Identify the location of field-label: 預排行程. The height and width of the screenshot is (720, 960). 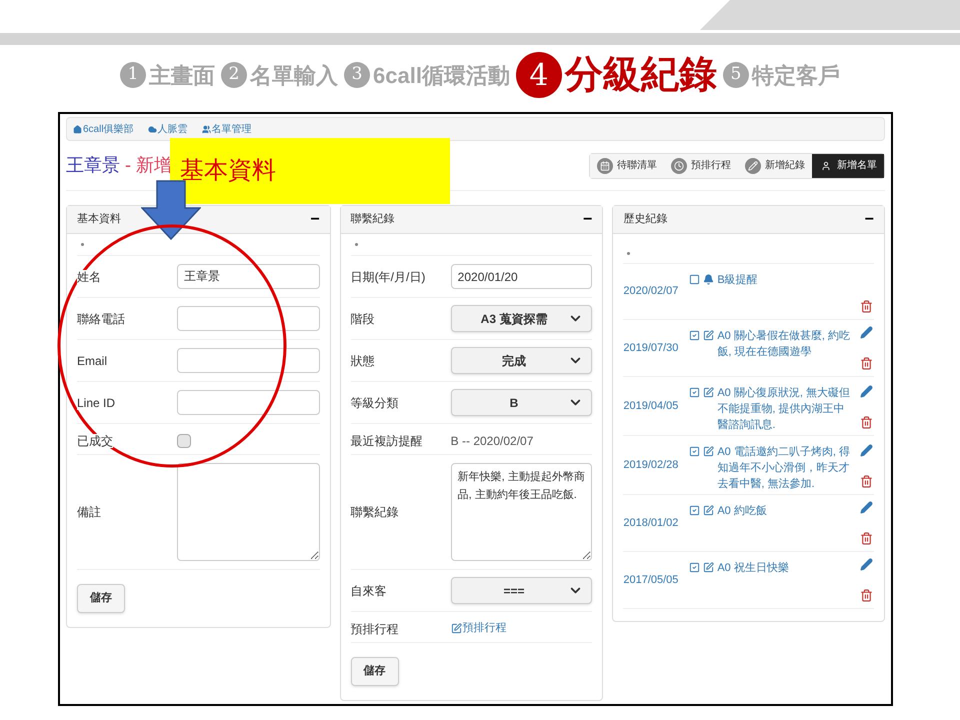
(374, 629).